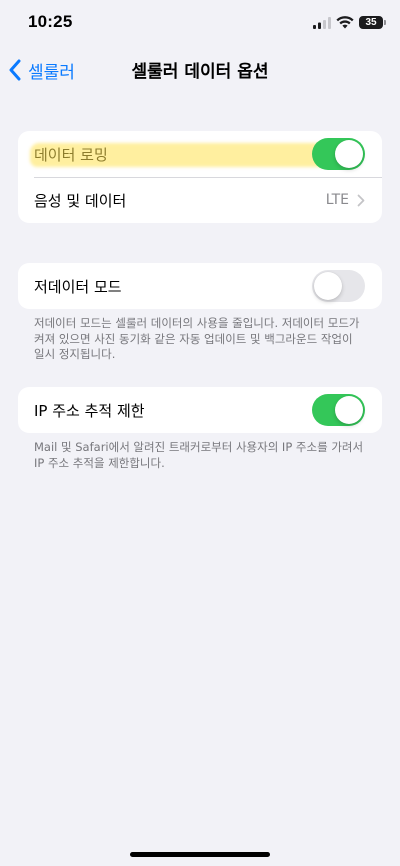 This screenshot has height=866, width=400. I want to click on voice-data-value: LTE, so click(337, 200).